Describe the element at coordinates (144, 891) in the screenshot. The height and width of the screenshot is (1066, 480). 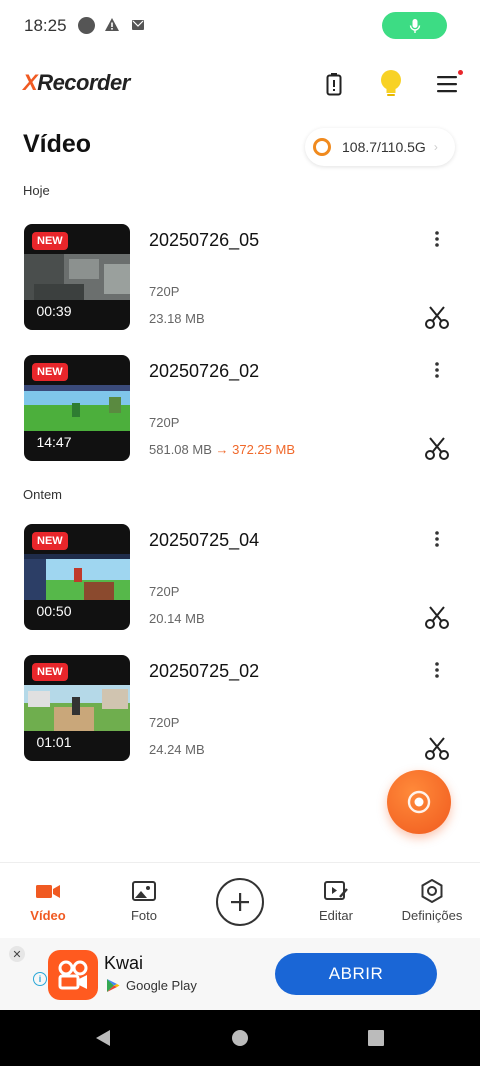
I see `image-icon` at that location.